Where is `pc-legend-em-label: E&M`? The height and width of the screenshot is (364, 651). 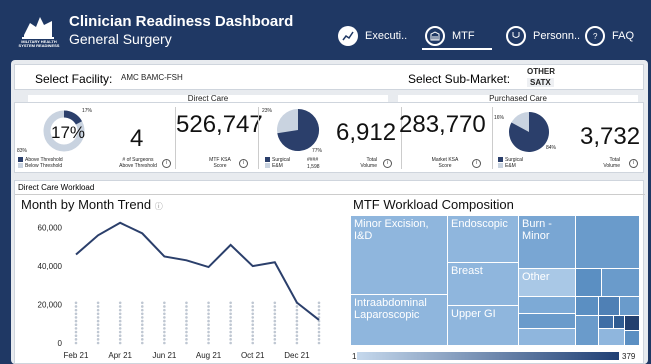
pc-legend-em-label: E&M is located at coordinates (510, 166).